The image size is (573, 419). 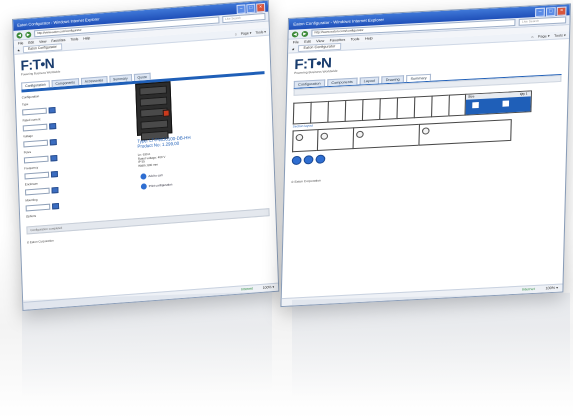 I want to click on page-footer: © Eaton Corporation, so click(x=306, y=181).